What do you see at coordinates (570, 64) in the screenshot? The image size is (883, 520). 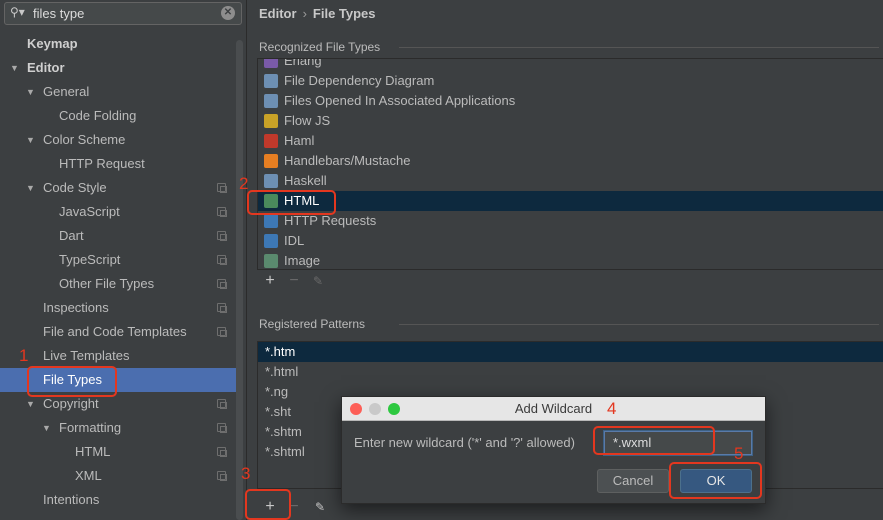 I see `file-type-row: Erlang` at bounding box center [570, 64].